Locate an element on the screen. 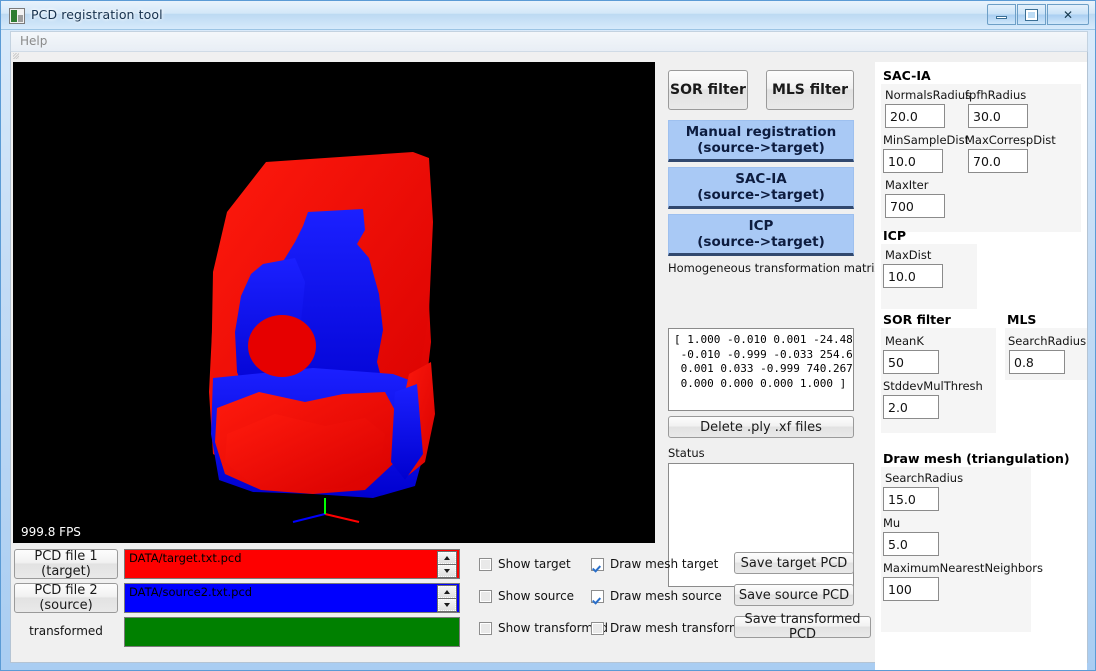  label-fpfhradius: fpfhRadius is located at coordinates (996, 95).